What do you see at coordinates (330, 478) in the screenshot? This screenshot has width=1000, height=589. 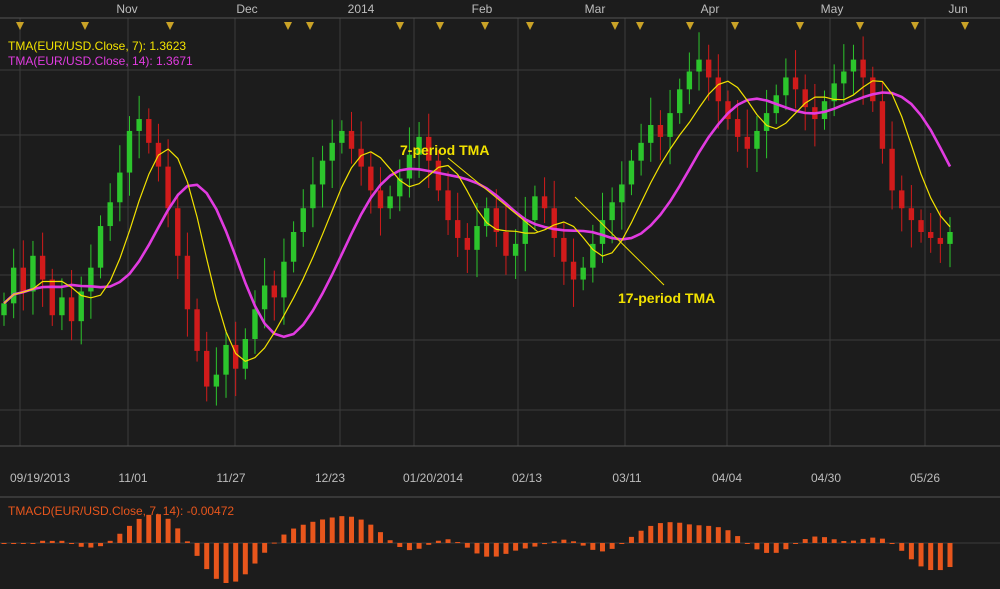 I see `bottom-axis-label: 12/23` at bounding box center [330, 478].